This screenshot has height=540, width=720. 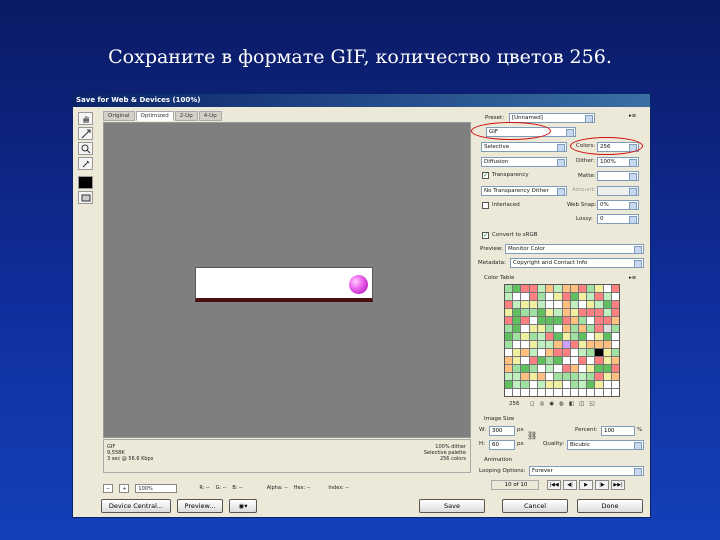 I want to click on lossy-field: 0, so click(x=618, y=219).